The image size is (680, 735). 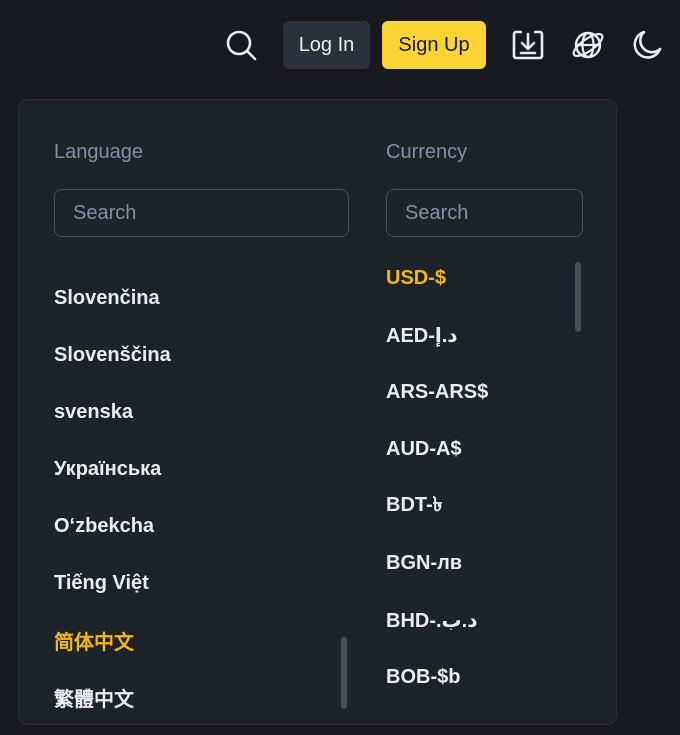 What do you see at coordinates (588, 45) in the screenshot?
I see `globe-icon` at bounding box center [588, 45].